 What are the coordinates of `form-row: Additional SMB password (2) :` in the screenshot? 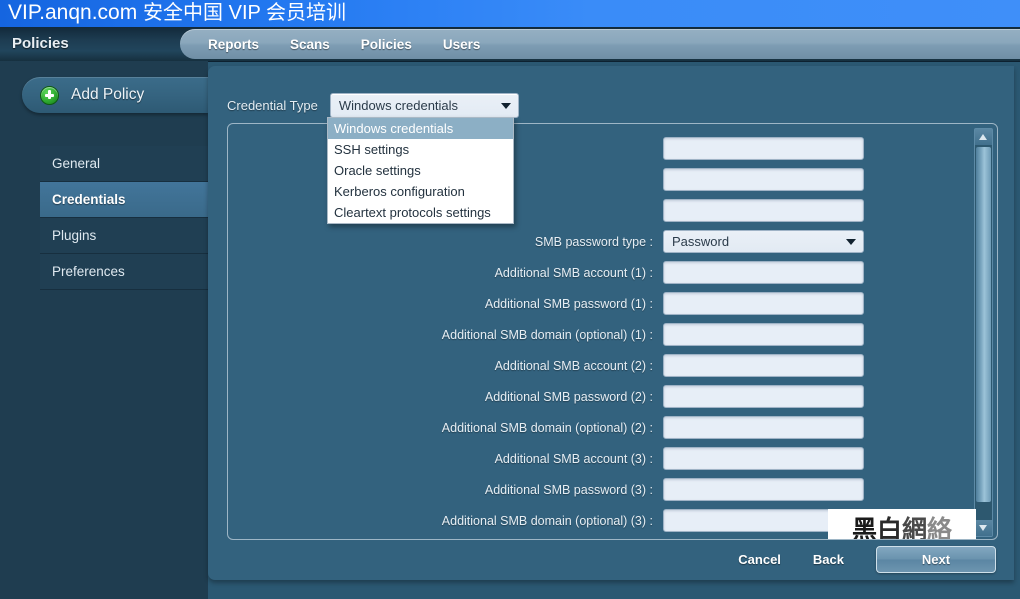 It's located at (604, 396).